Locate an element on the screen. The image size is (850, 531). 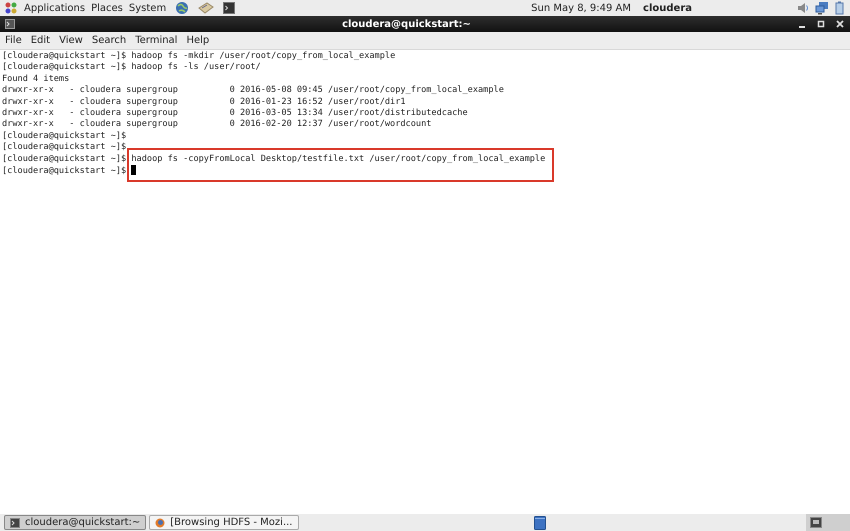
menu-item: View is located at coordinates (71, 40).